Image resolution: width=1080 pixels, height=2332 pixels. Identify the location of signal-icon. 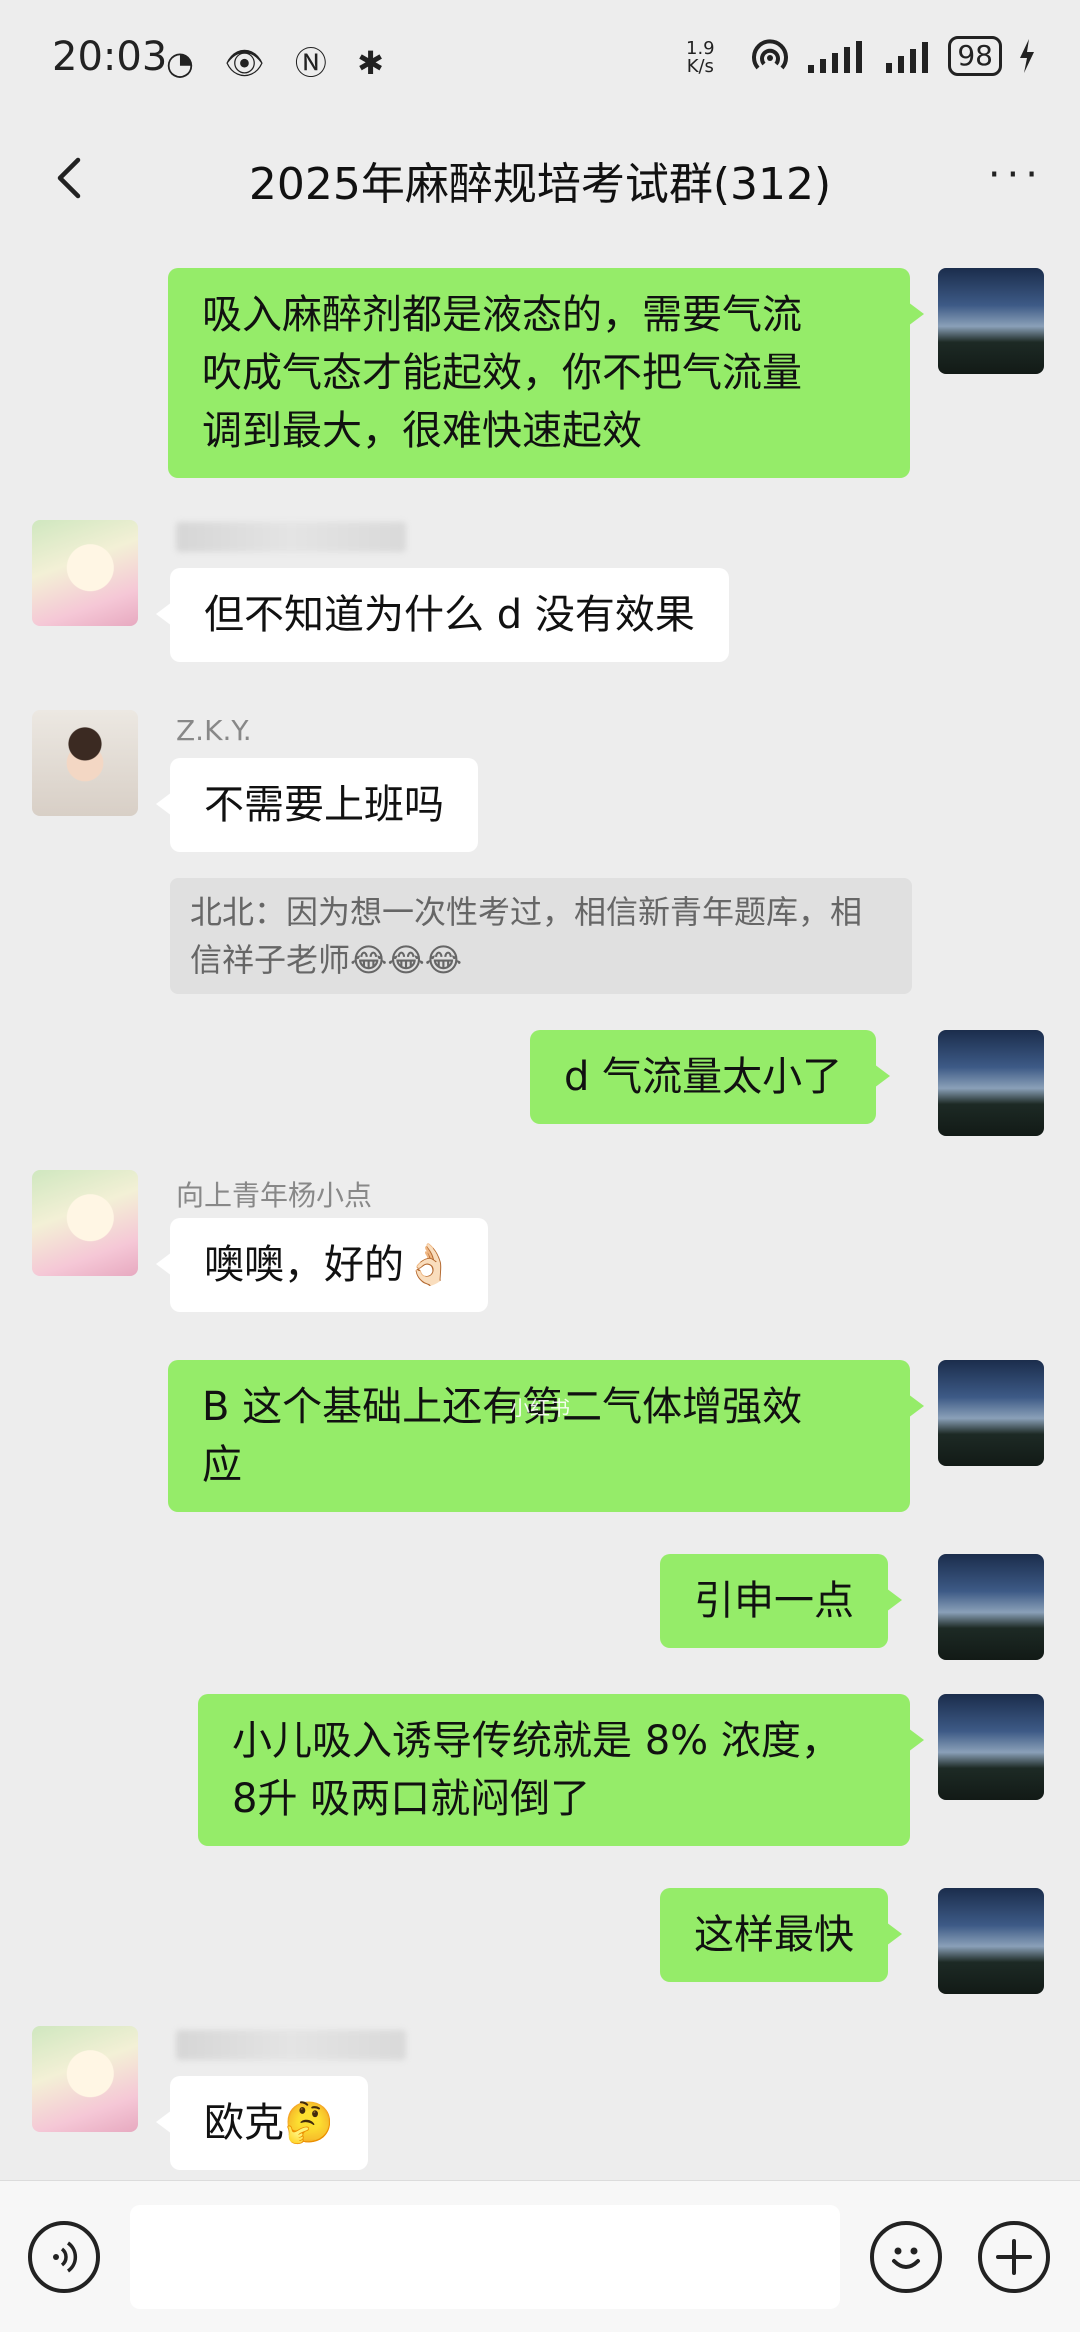
(835, 57).